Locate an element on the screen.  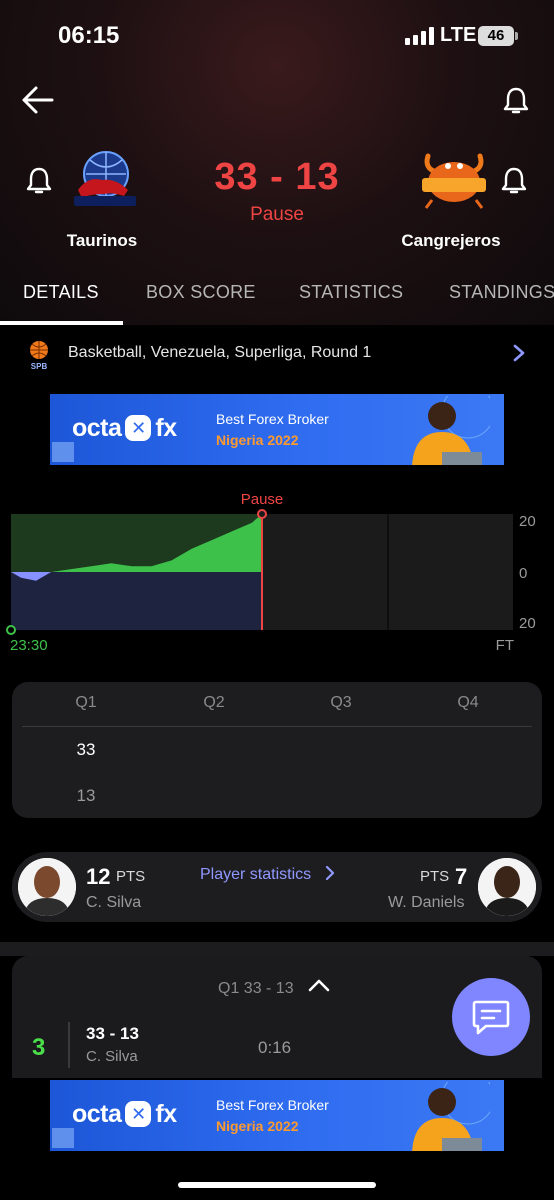
event-player: C. Silva is located at coordinates (112, 1056).